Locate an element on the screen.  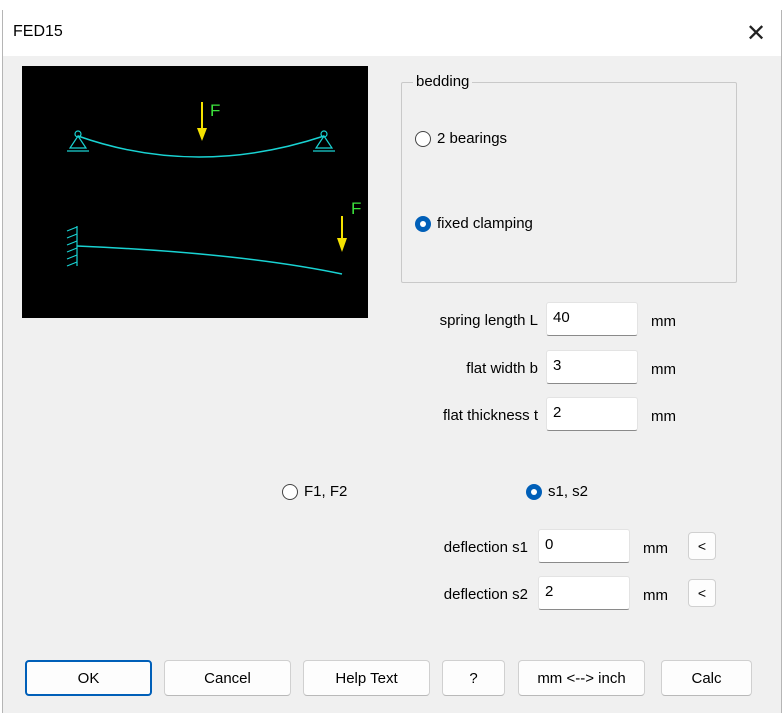
radio-f1-f2-label: F1, F2 is located at coordinates (326, 491).